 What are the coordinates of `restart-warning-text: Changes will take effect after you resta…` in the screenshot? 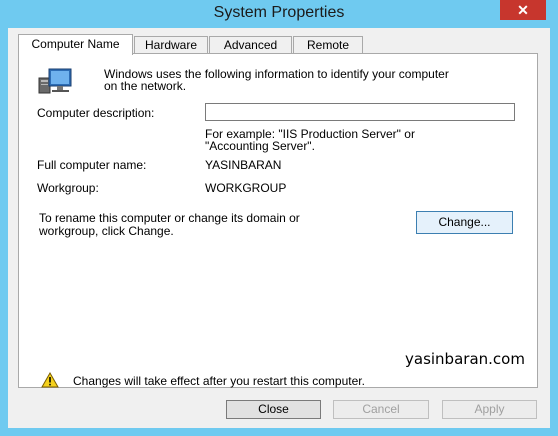 It's located at (219, 381).